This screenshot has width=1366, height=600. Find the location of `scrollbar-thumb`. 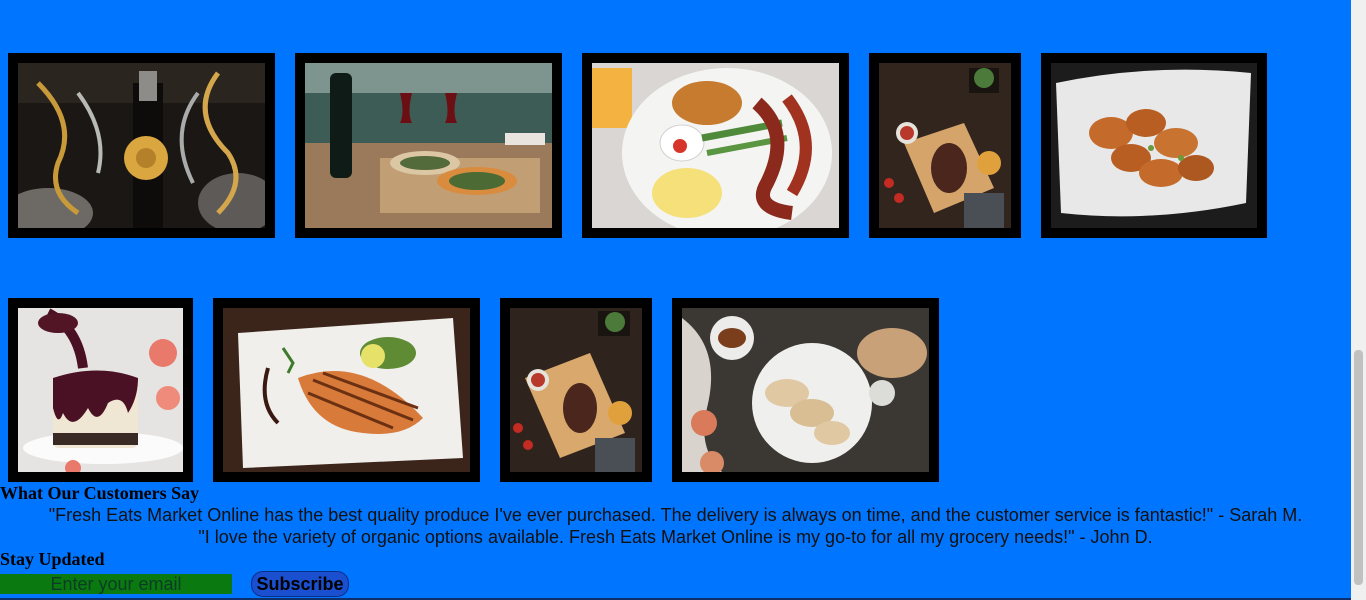

scrollbar-thumb is located at coordinates (1358, 467).